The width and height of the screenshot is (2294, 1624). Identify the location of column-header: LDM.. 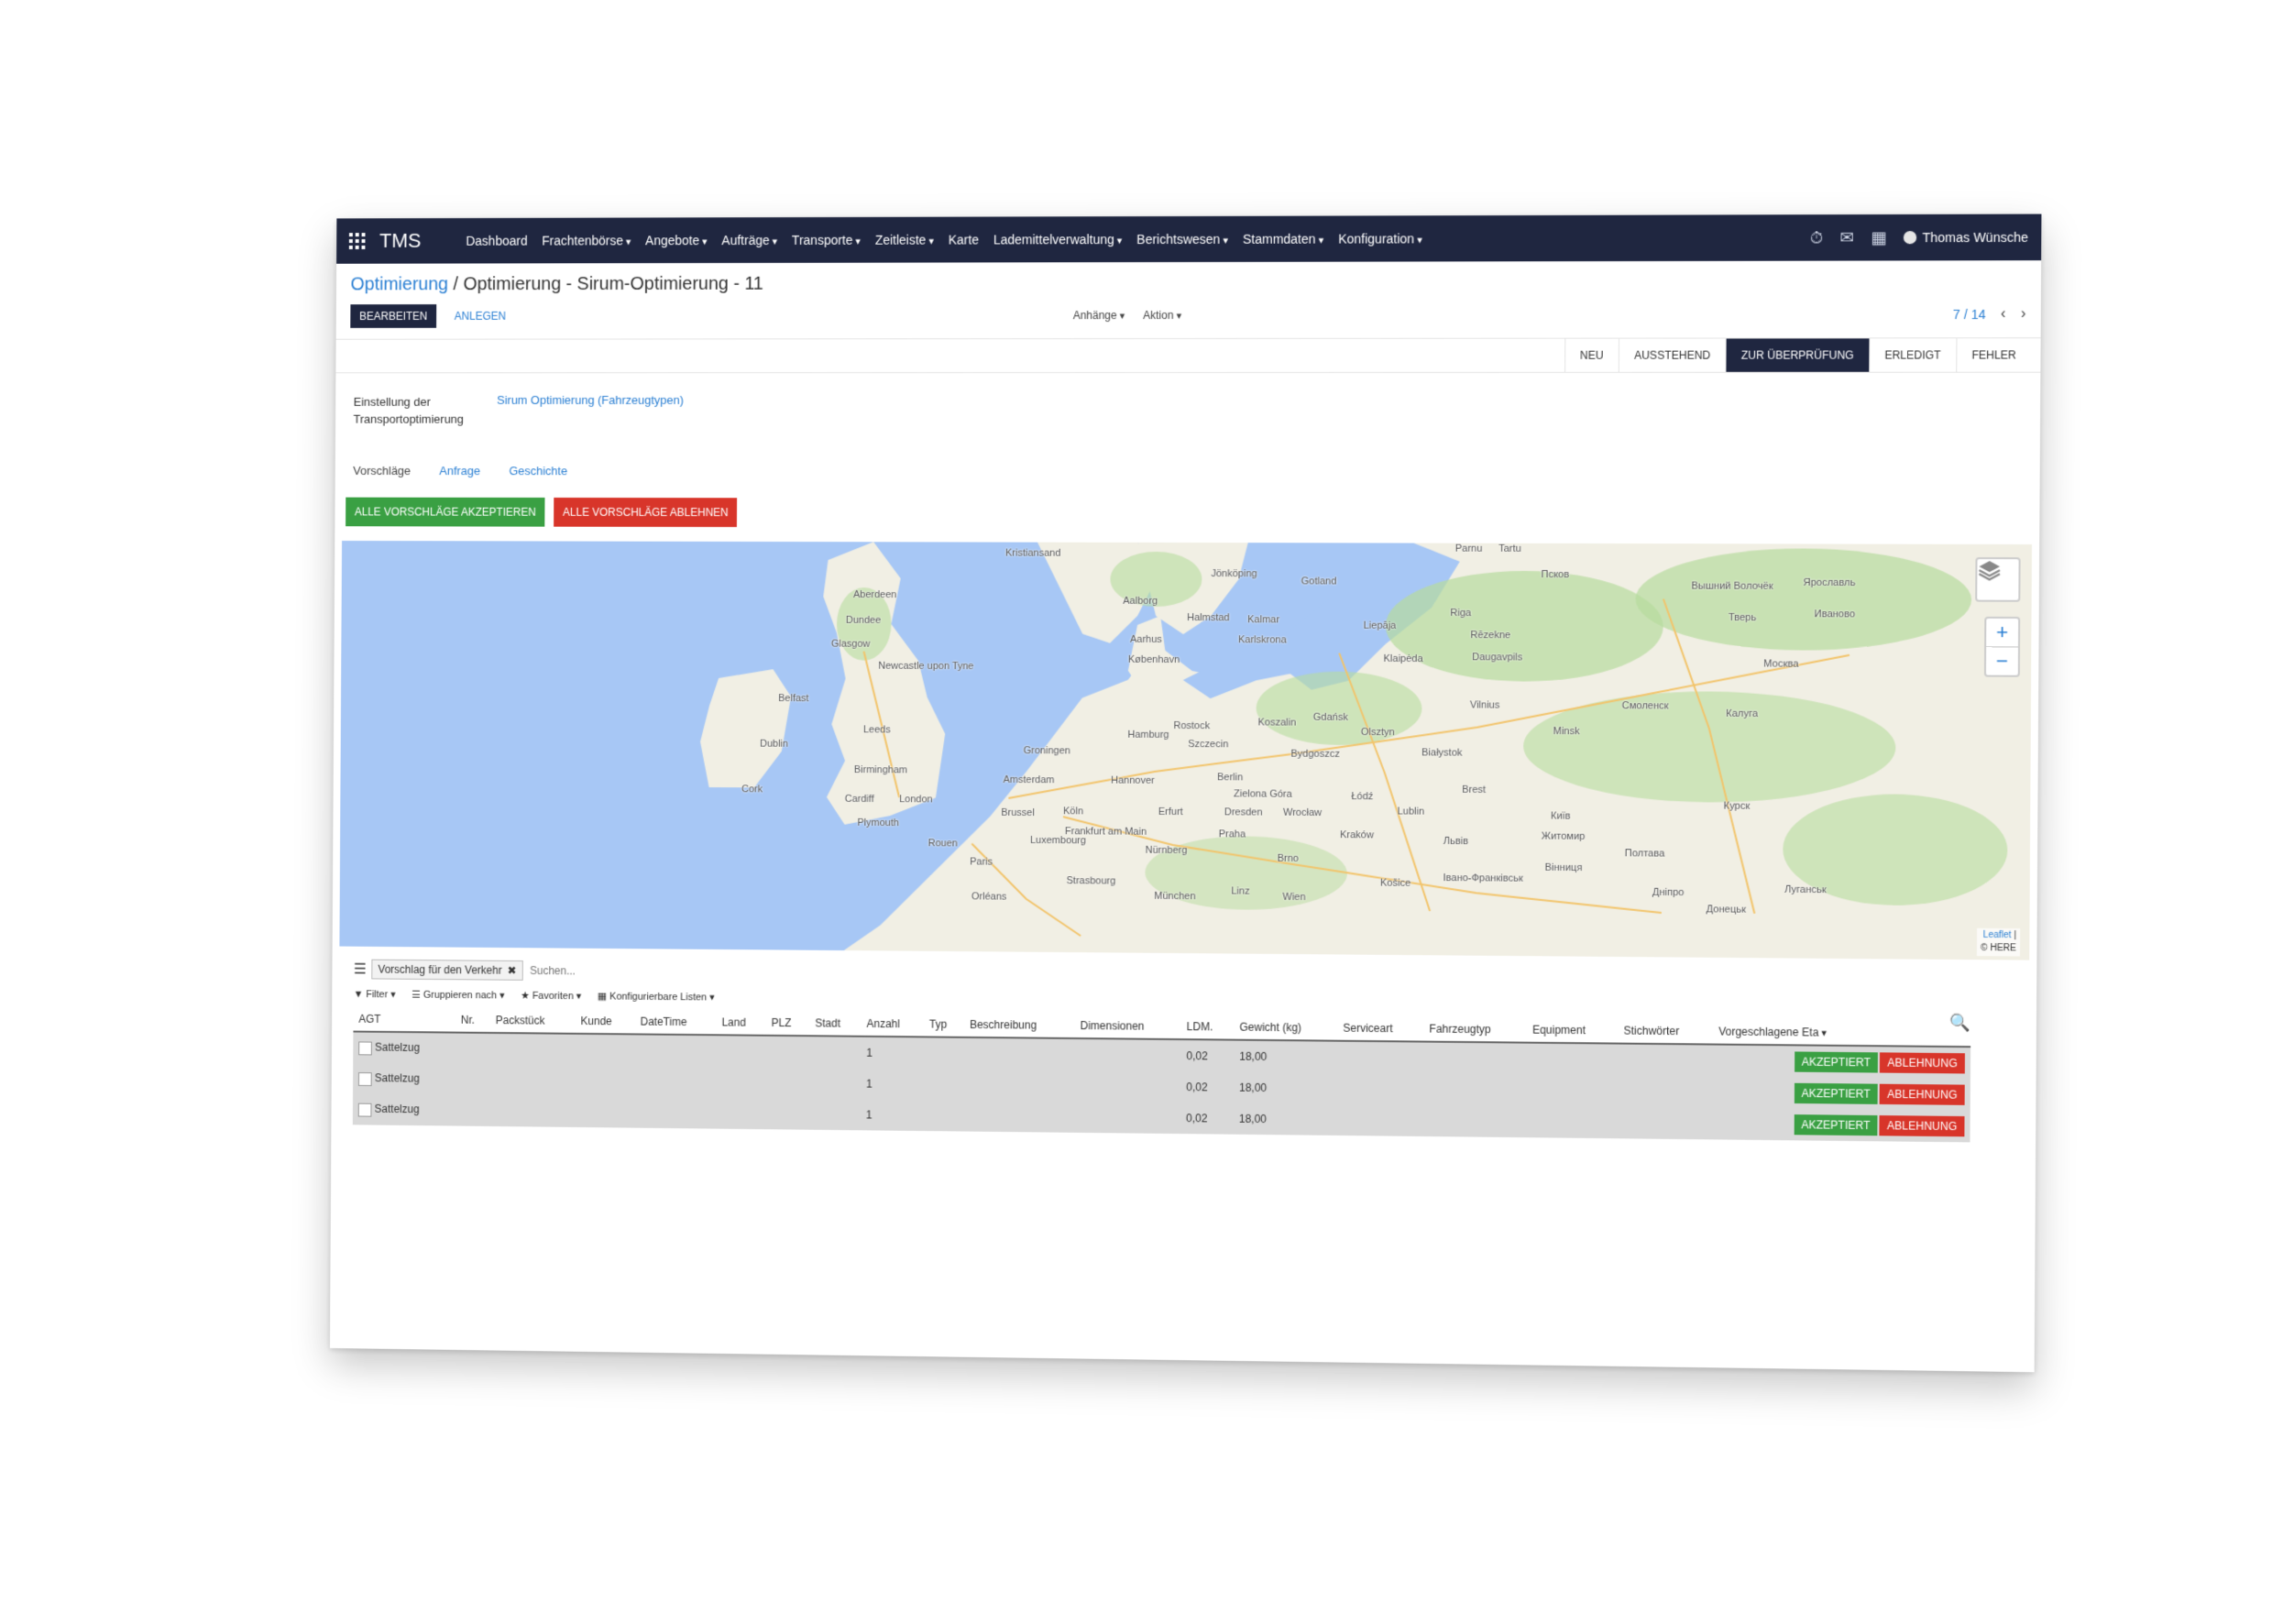
(1207, 1027).